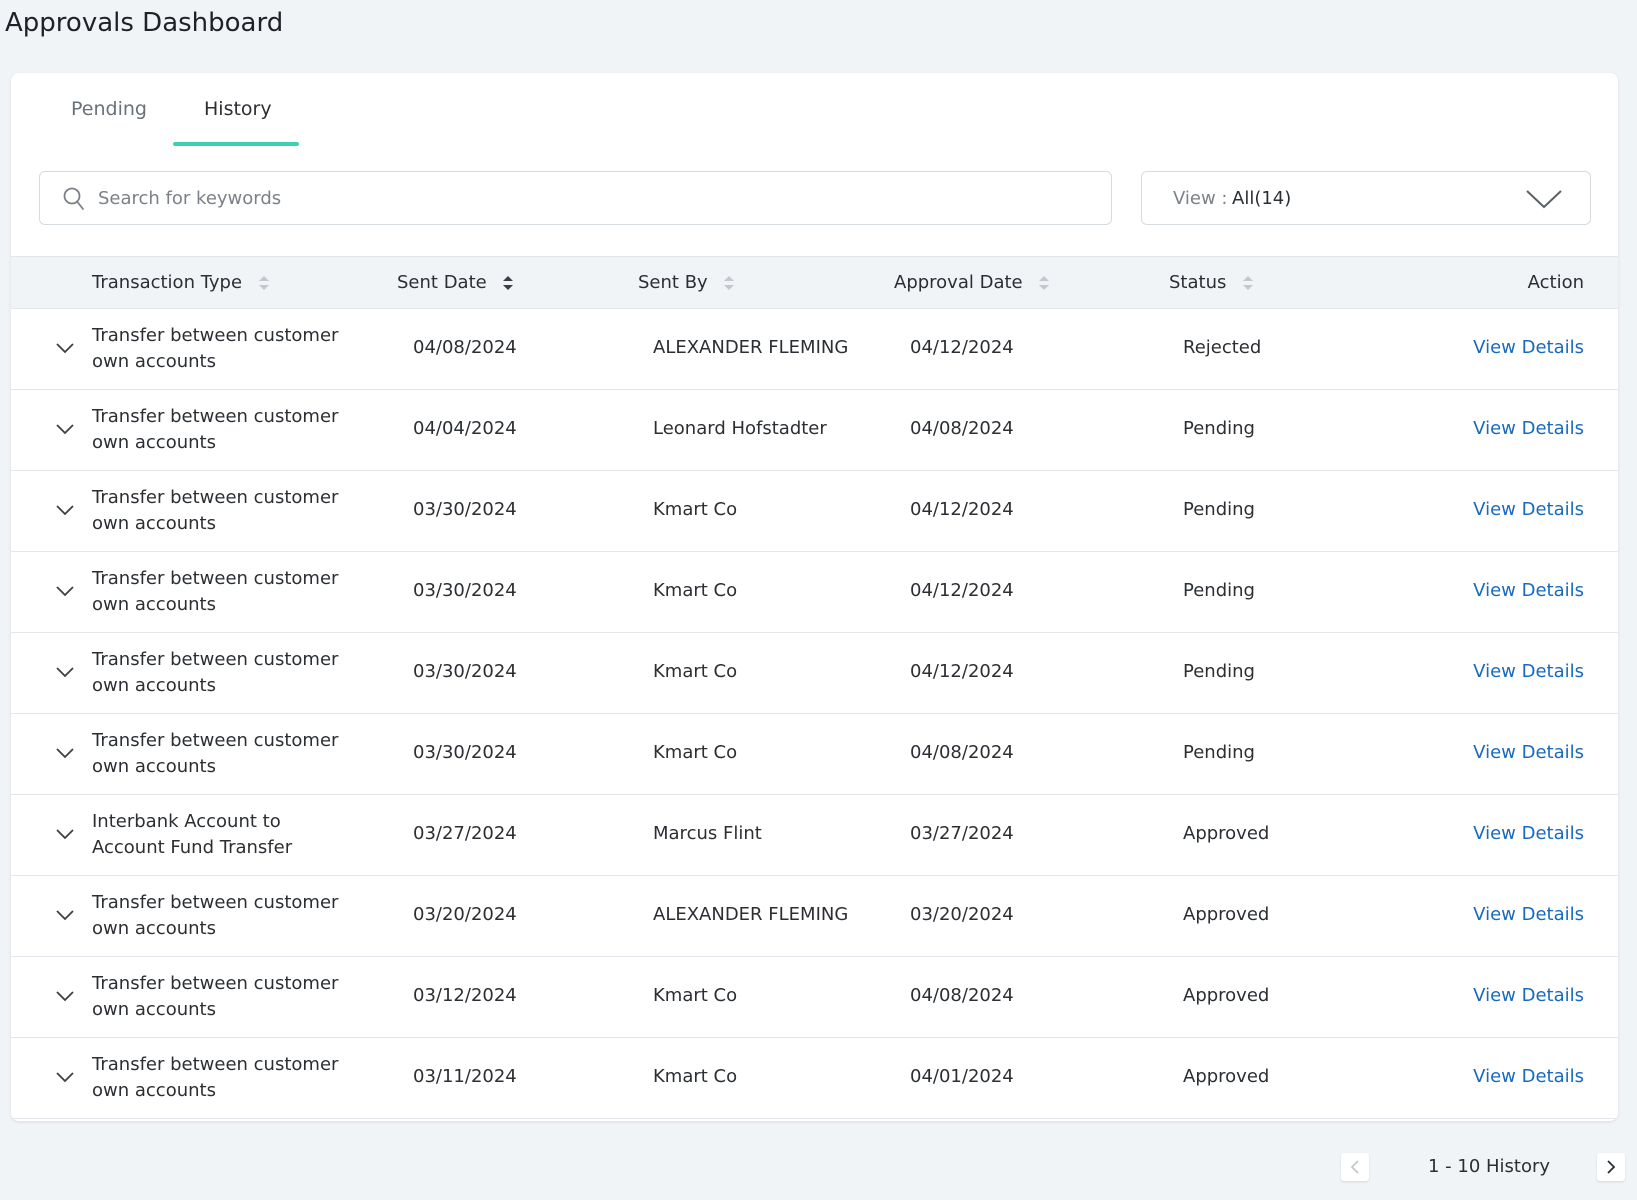  Describe the element at coordinates (962, 833) in the screenshot. I see `approval-date-cell: 03/27/2024` at that location.